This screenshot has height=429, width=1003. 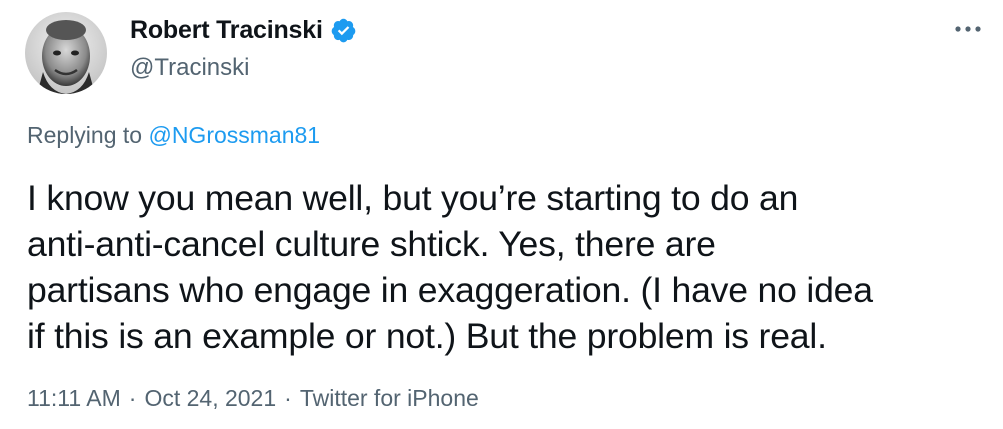 What do you see at coordinates (968, 29) in the screenshot?
I see `more-options-icon` at bounding box center [968, 29].